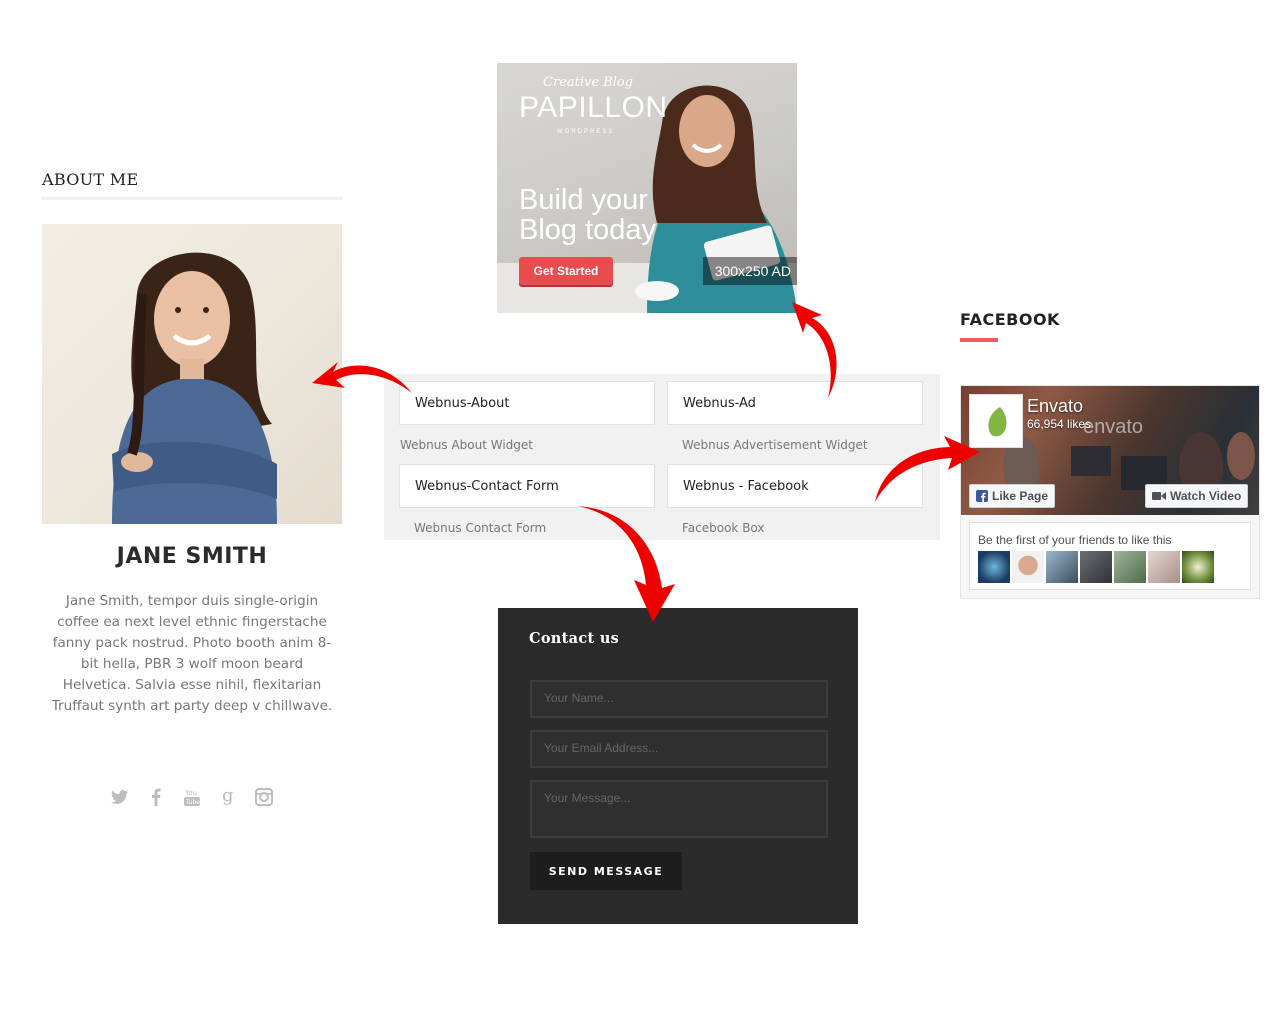 The width and height of the screenshot is (1280, 1024). Describe the element at coordinates (264, 797) in the screenshot. I see `instagram-icon` at that location.